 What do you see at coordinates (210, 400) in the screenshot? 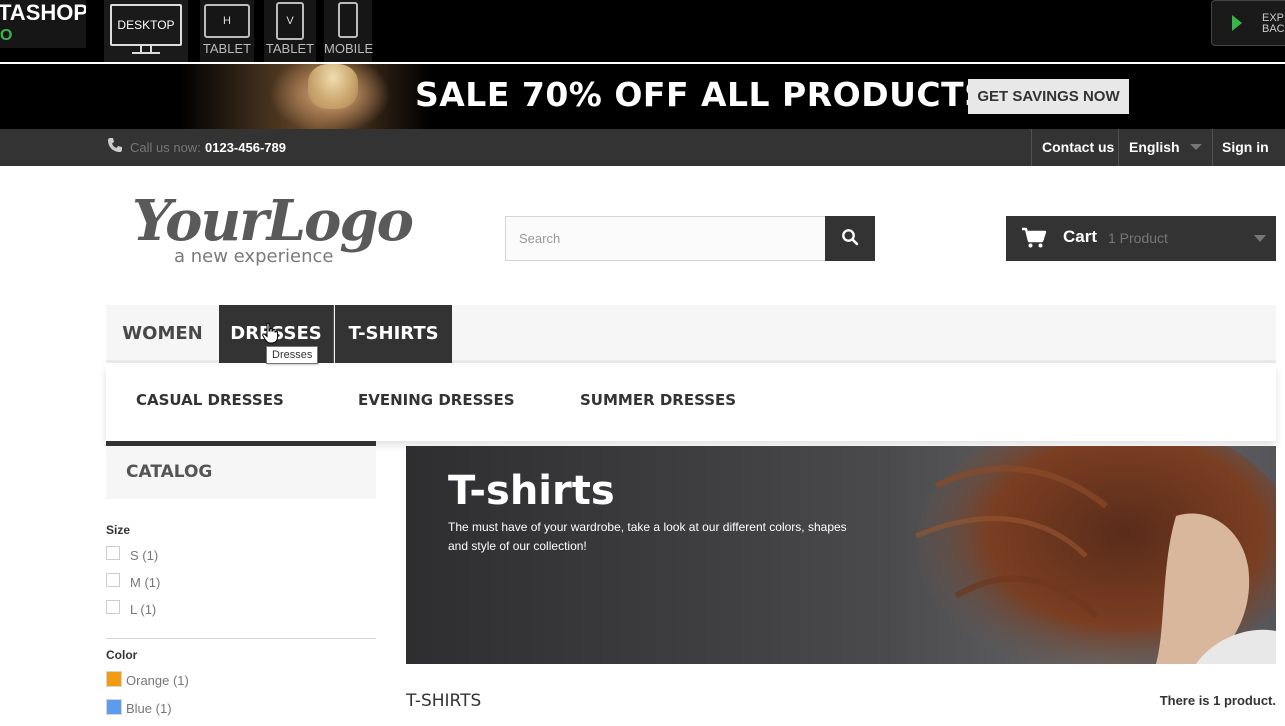
I see `submenu-casual-dresses: CASUAL DRESSES` at bounding box center [210, 400].